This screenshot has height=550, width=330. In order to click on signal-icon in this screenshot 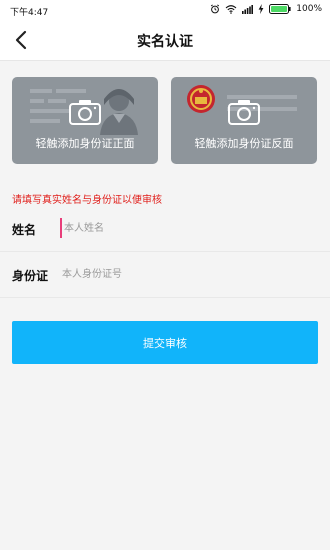, I will do `click(248, 9)`.